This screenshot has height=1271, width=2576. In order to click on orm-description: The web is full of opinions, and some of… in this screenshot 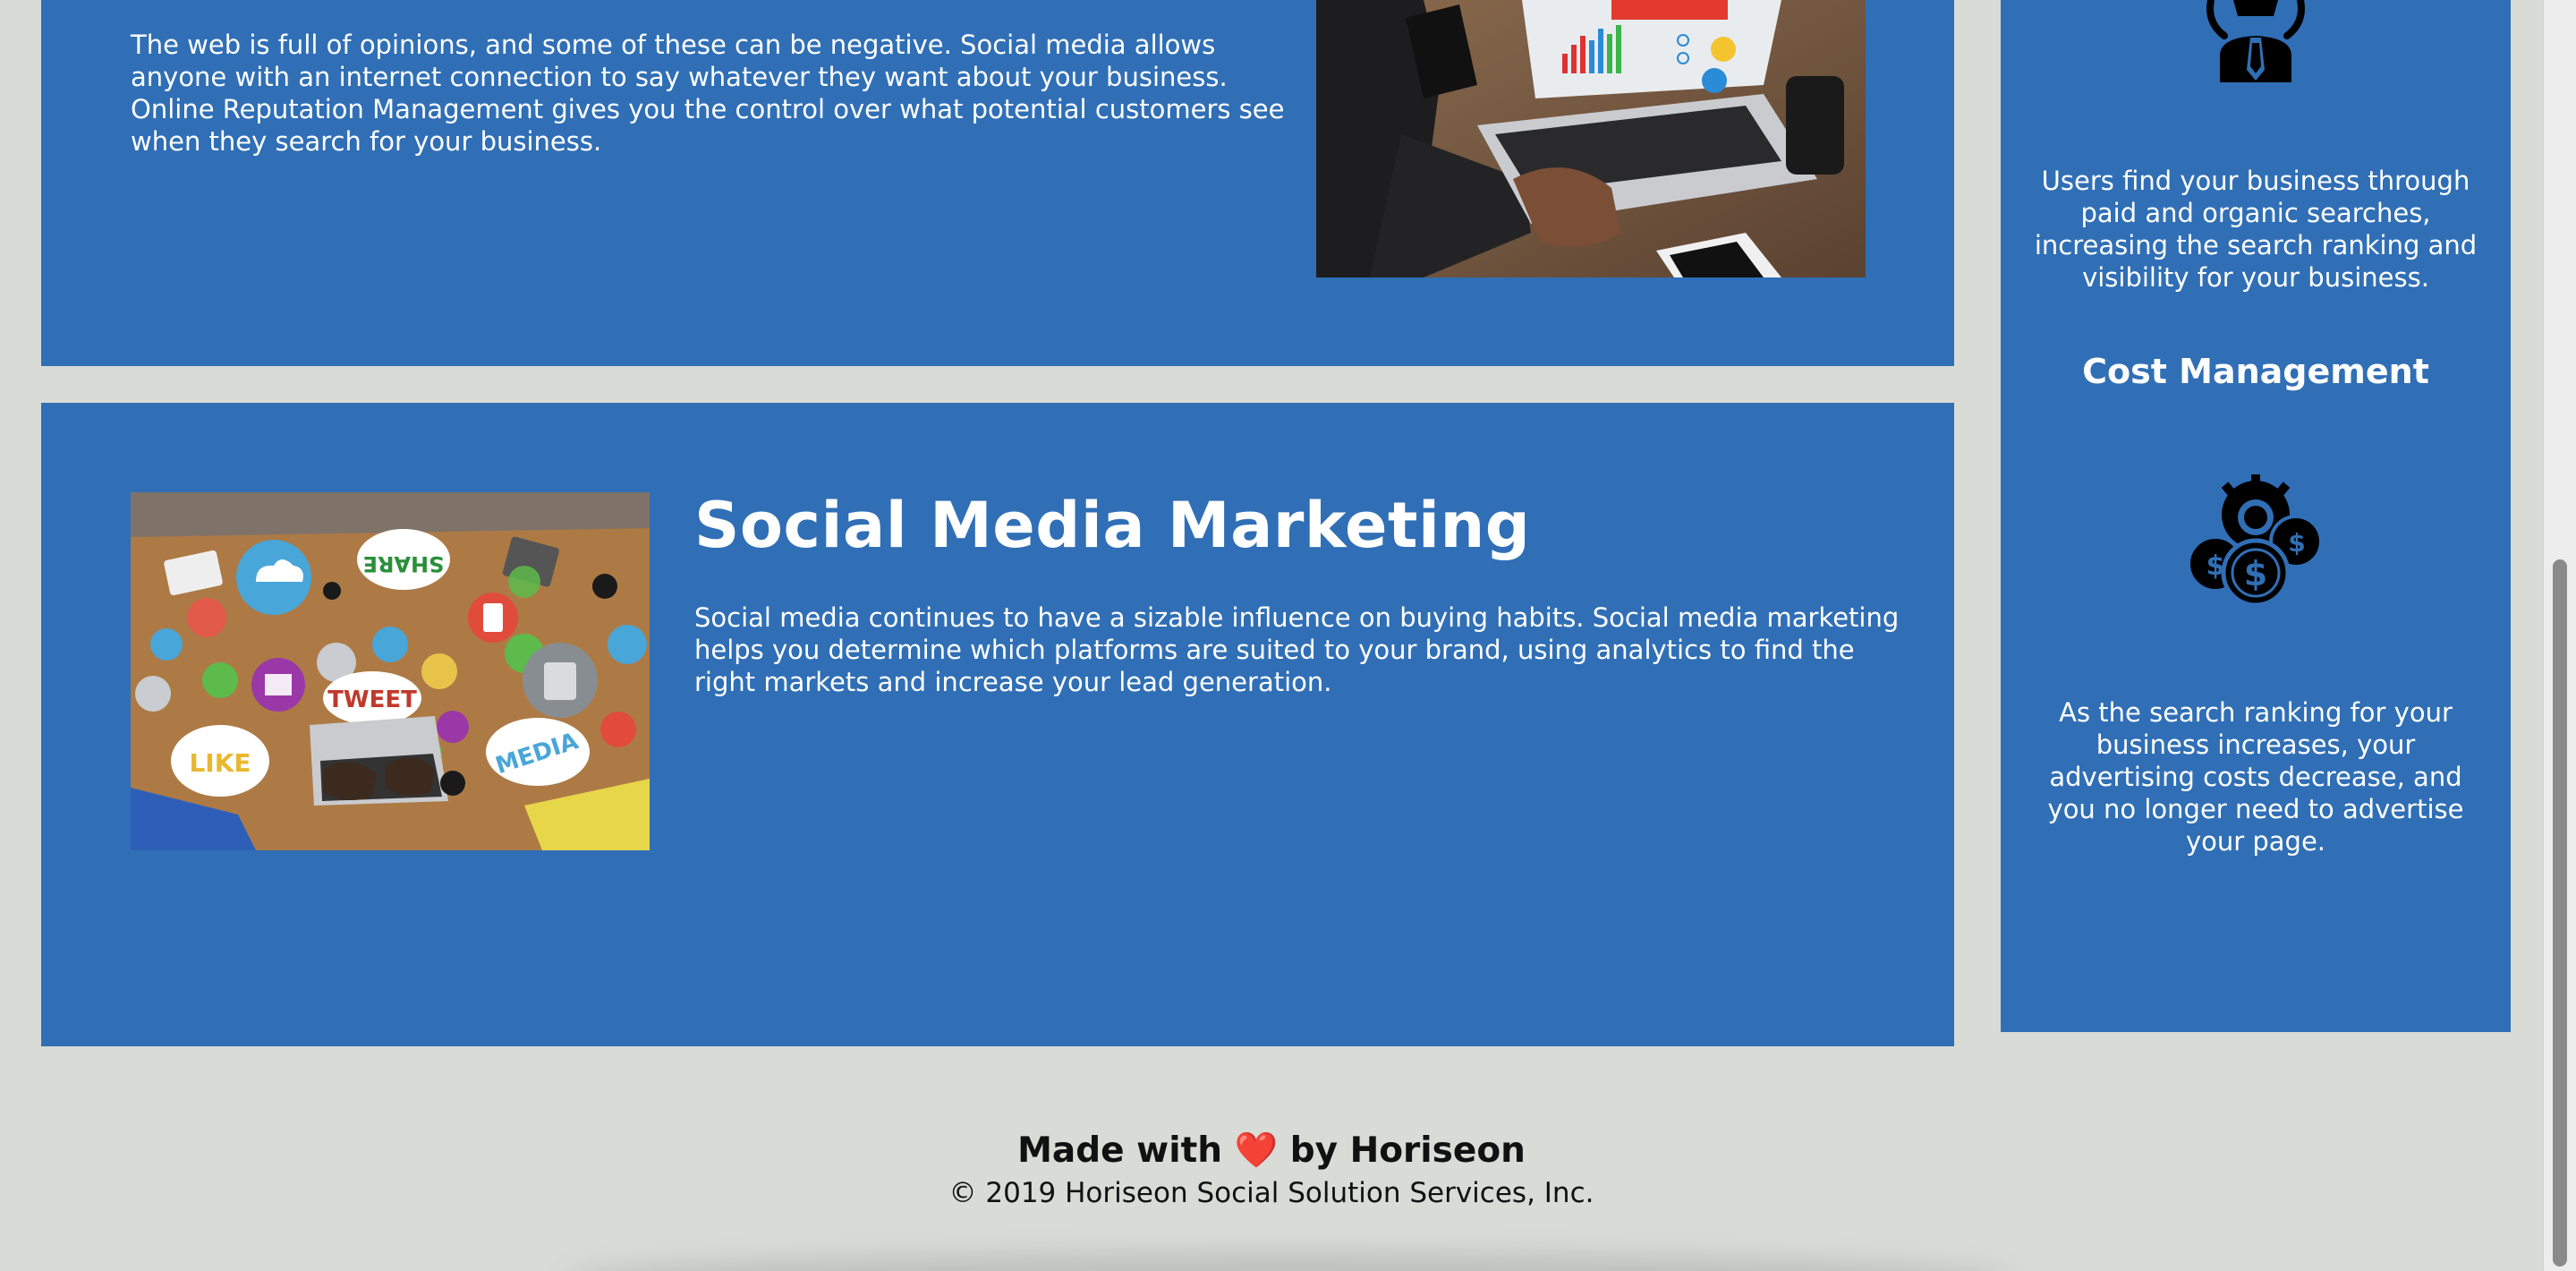, I will do `click(708, 93)`.